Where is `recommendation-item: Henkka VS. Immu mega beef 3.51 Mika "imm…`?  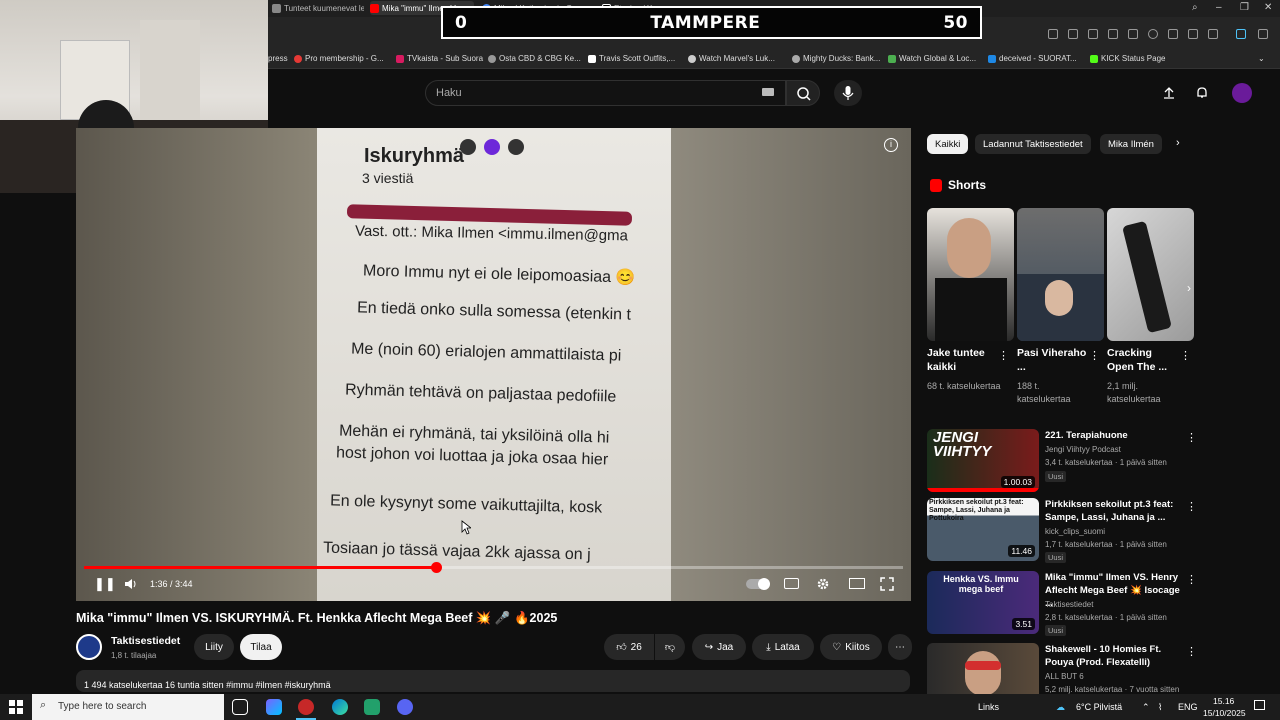 recommendation-item: Henkka VS. Immu mega beef 3.51 Mika "imm… is located at coordinates (1062, 603).